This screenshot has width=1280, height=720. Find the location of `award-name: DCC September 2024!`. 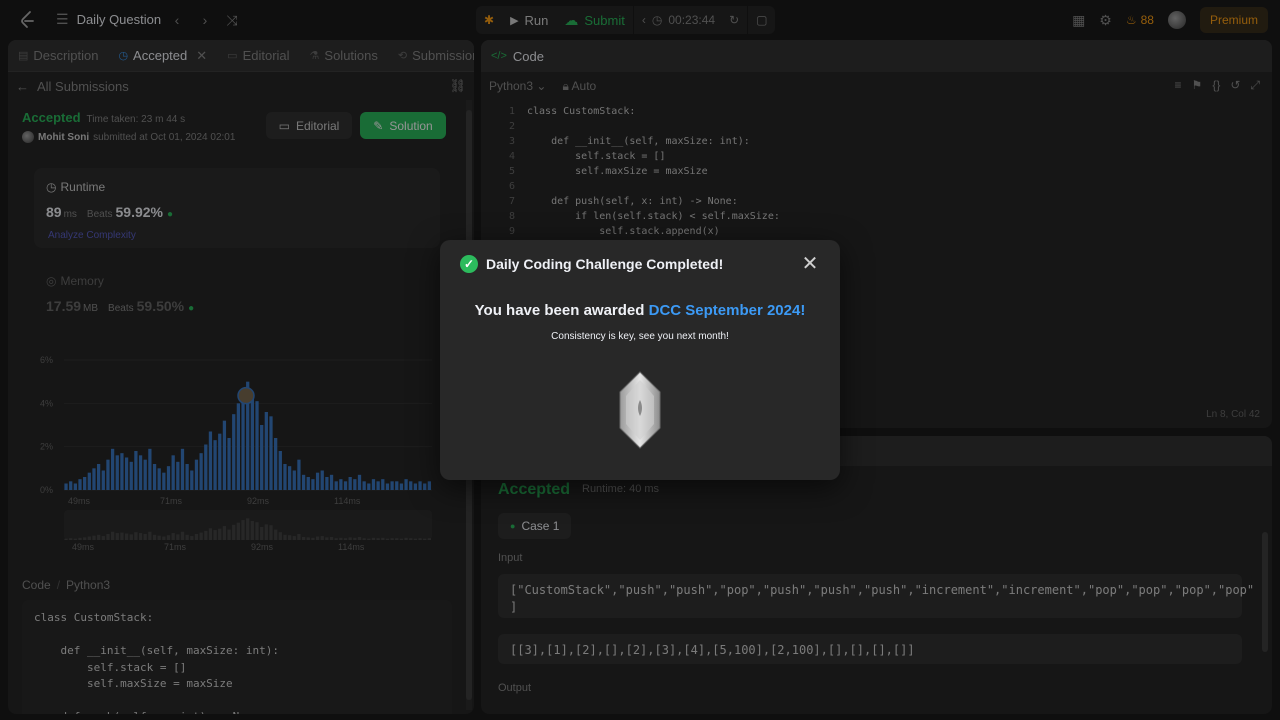

award-name: DCC September 2024! is located at coordinates (727, 310).